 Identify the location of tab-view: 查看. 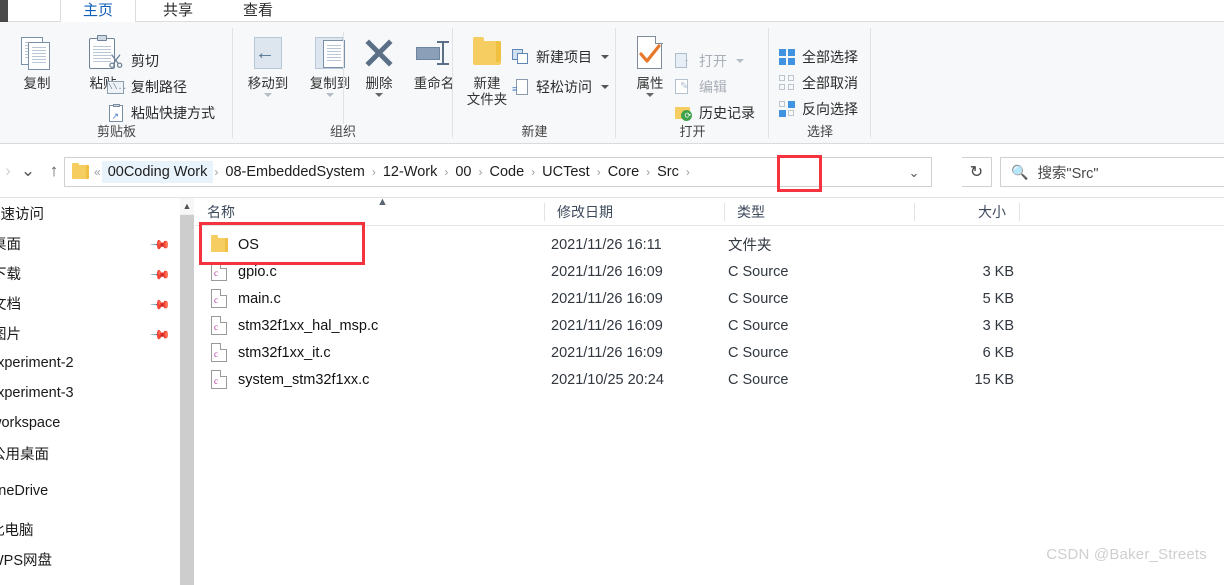
(258, 11).